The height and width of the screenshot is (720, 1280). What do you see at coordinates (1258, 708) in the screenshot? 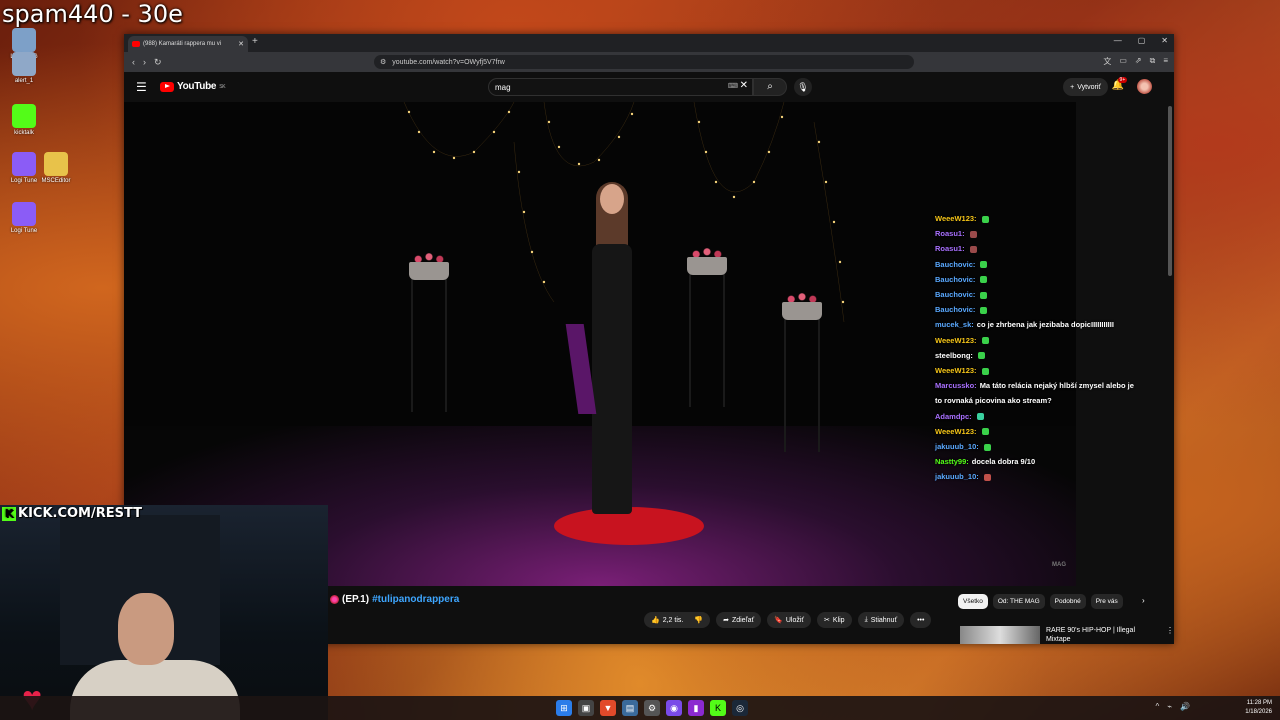
I see `taskbar-clock: 11:28 PM 1/18/2026` at bounding box center [1258, 708].